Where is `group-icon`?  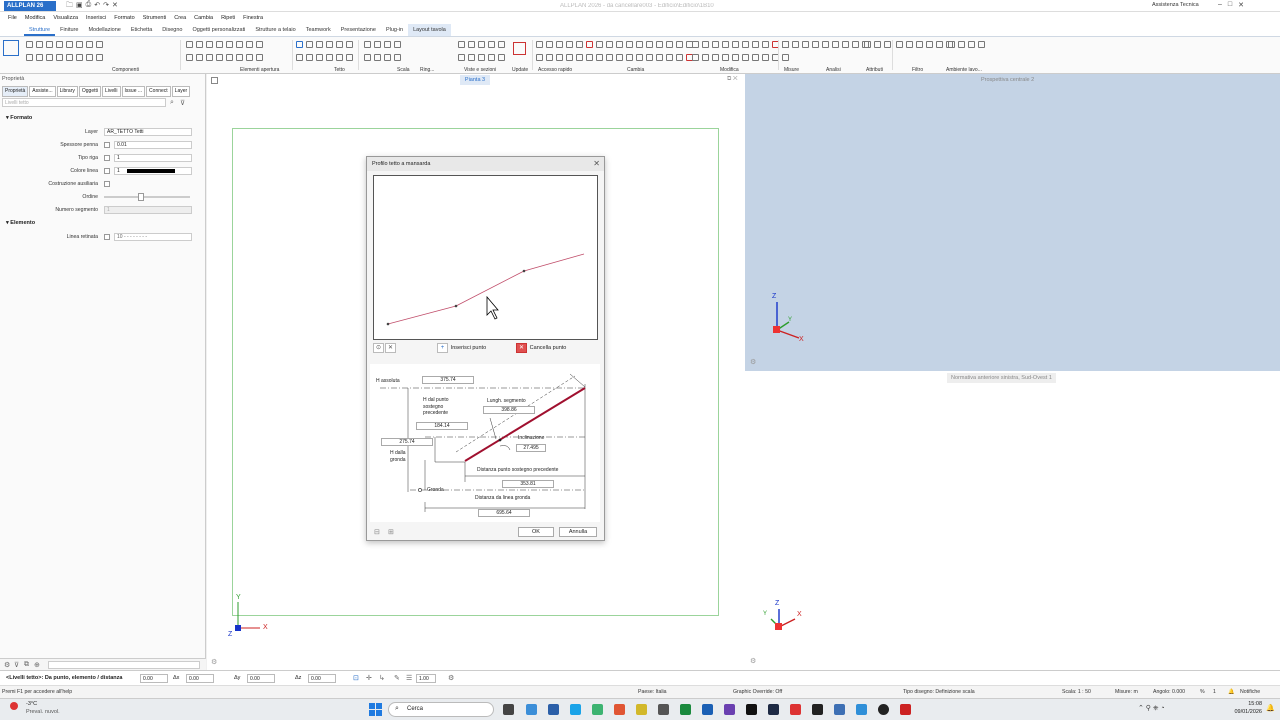
group-icon is located at coordinates (599, 57).